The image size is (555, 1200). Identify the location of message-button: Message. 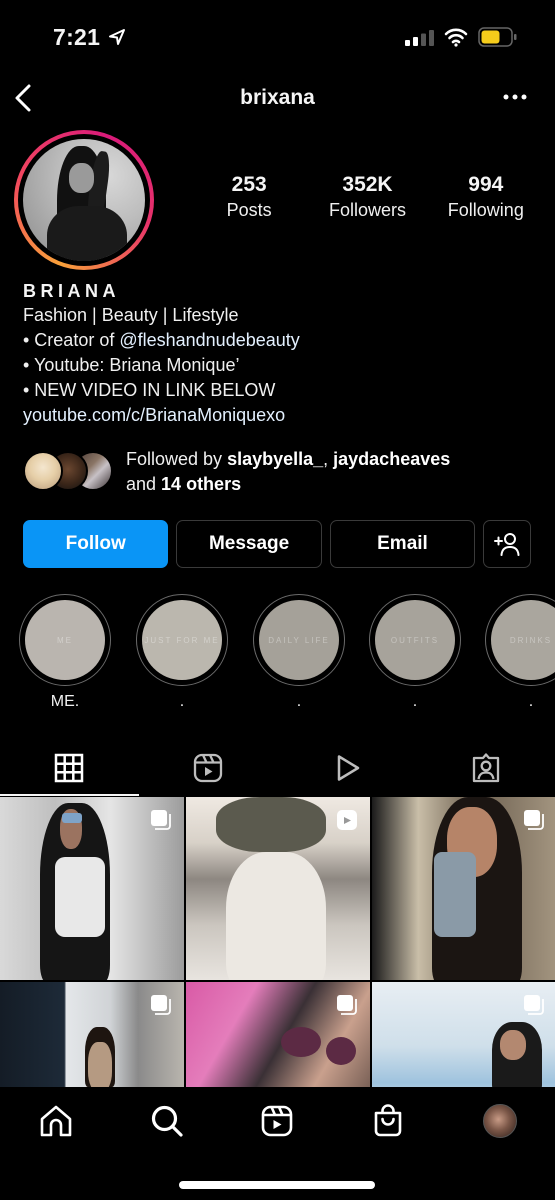
(249, 544).